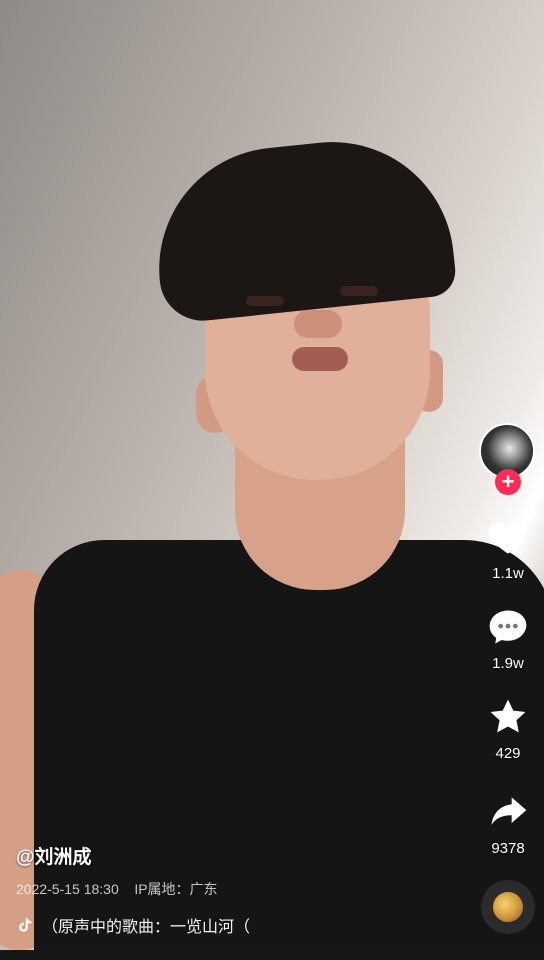 This screenshot has height=960, width=544. I want to click on post-meta: 2022-5-15 18:30 IP属地：广东, so click(236, 889).